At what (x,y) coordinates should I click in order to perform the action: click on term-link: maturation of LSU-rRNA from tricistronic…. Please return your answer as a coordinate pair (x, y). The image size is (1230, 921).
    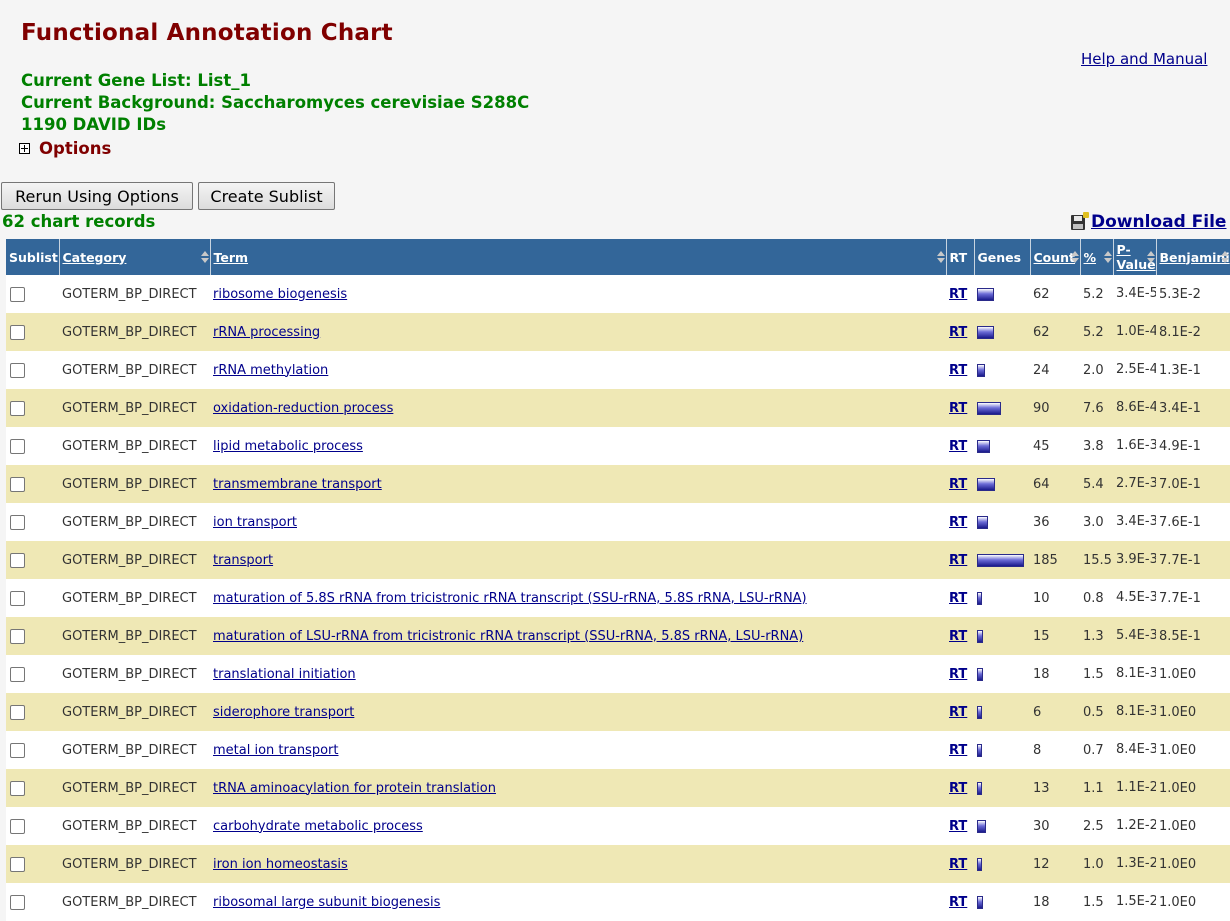
    Looking at the image, I should click on (508, 636).